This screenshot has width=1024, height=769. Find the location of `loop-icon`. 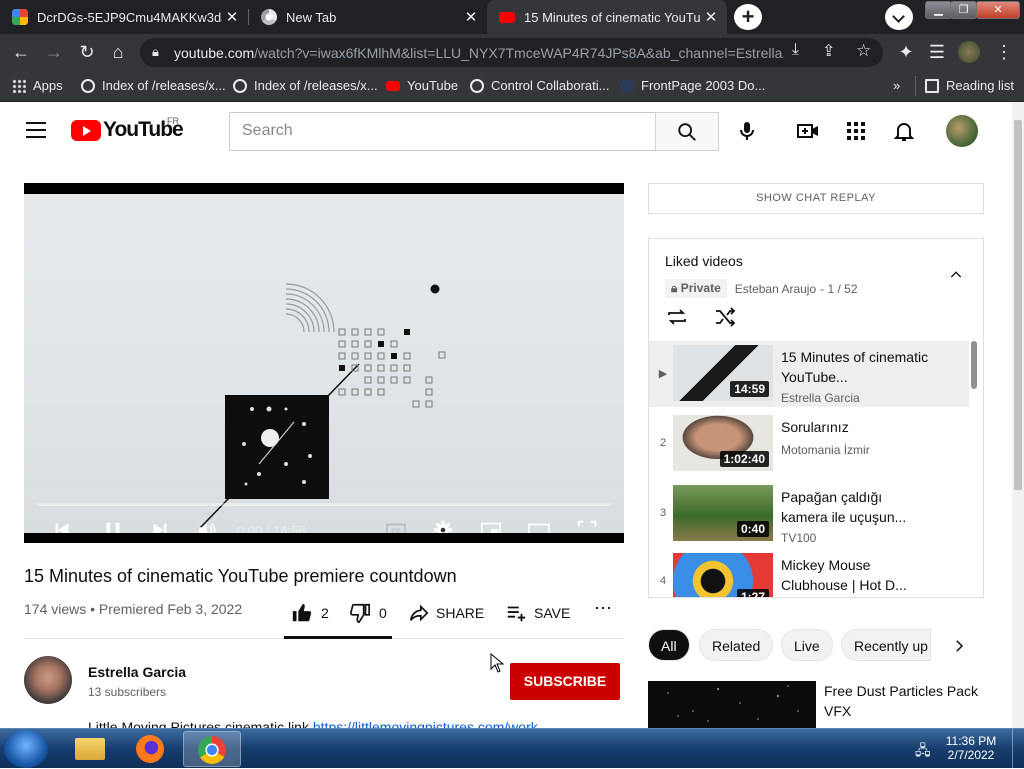

loop-icon is located at coordinates (677, 317).